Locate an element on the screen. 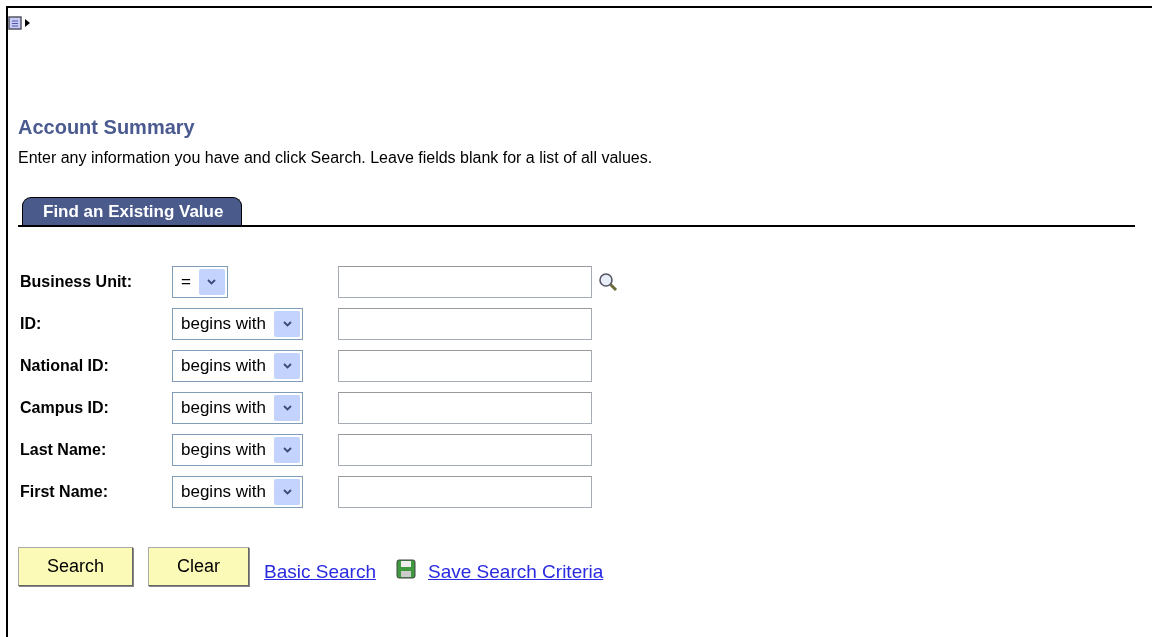 The height and width of the screenshot is (637, 1152). field-label: Business Unit: is located at coordinates (76, 282).